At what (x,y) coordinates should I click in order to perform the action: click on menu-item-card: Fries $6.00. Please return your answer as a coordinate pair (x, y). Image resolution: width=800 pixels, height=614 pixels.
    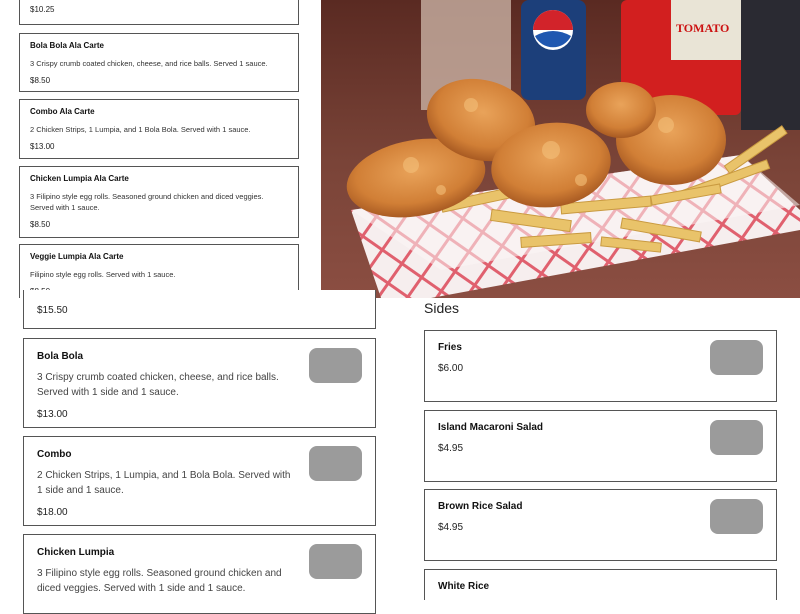
    Looking at the image, I should click on (600, 366).